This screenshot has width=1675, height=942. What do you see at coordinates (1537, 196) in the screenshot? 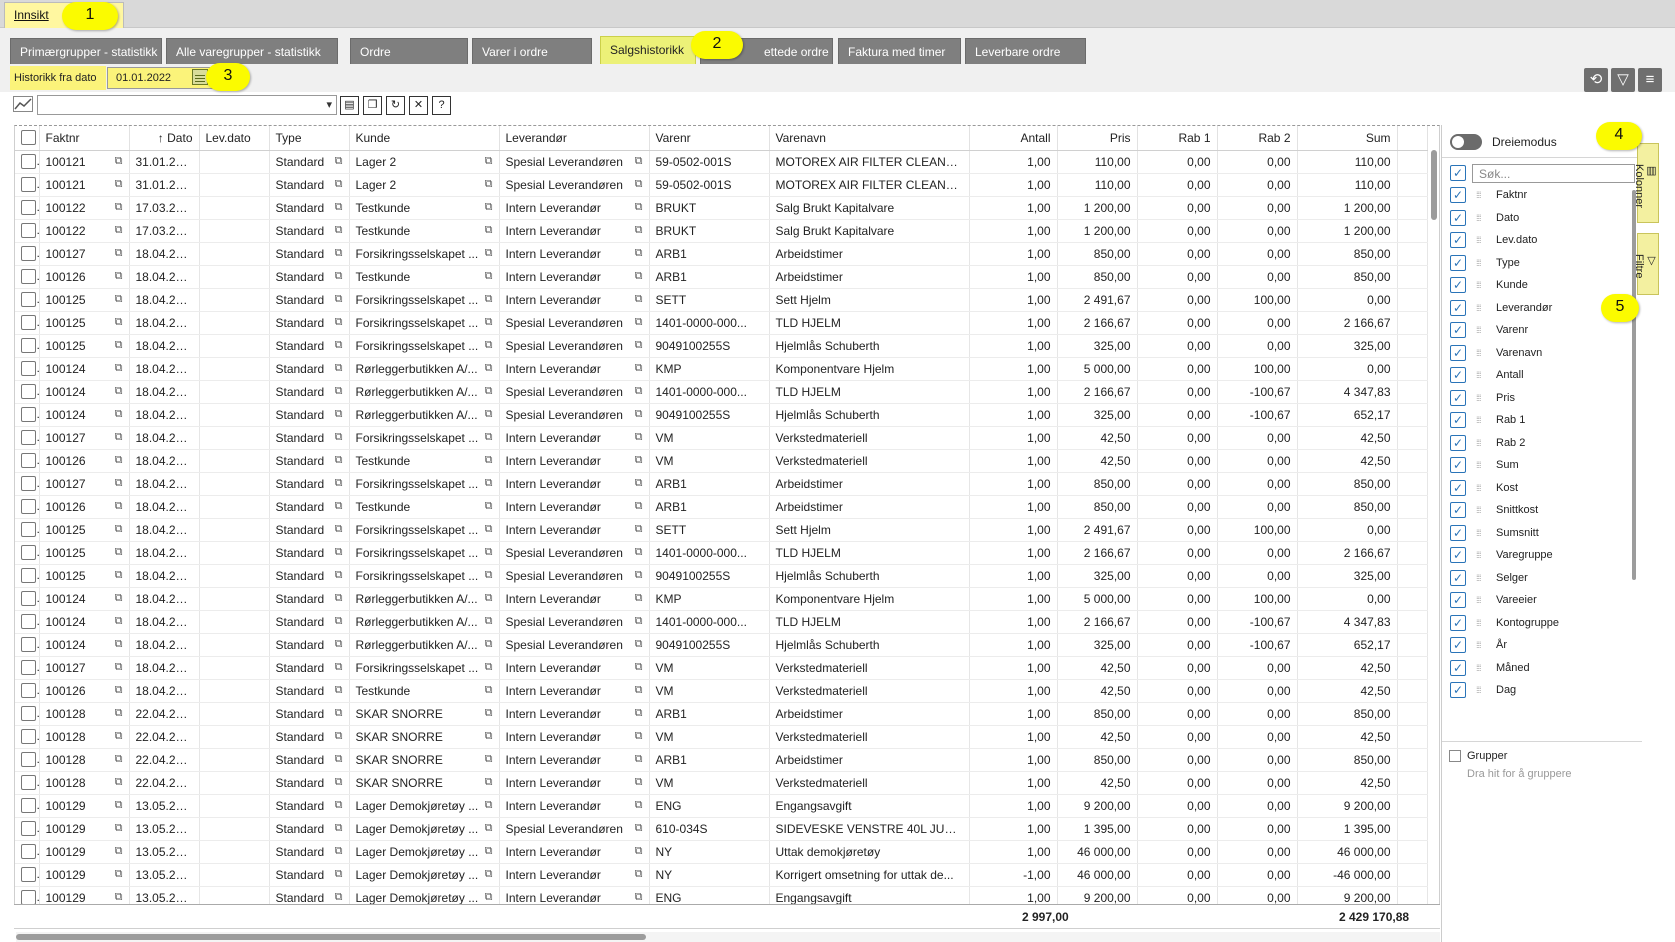
I see `column-item: ✓ ⁞⁞⁞ Faktnr` at bounding box center [1537, 196].